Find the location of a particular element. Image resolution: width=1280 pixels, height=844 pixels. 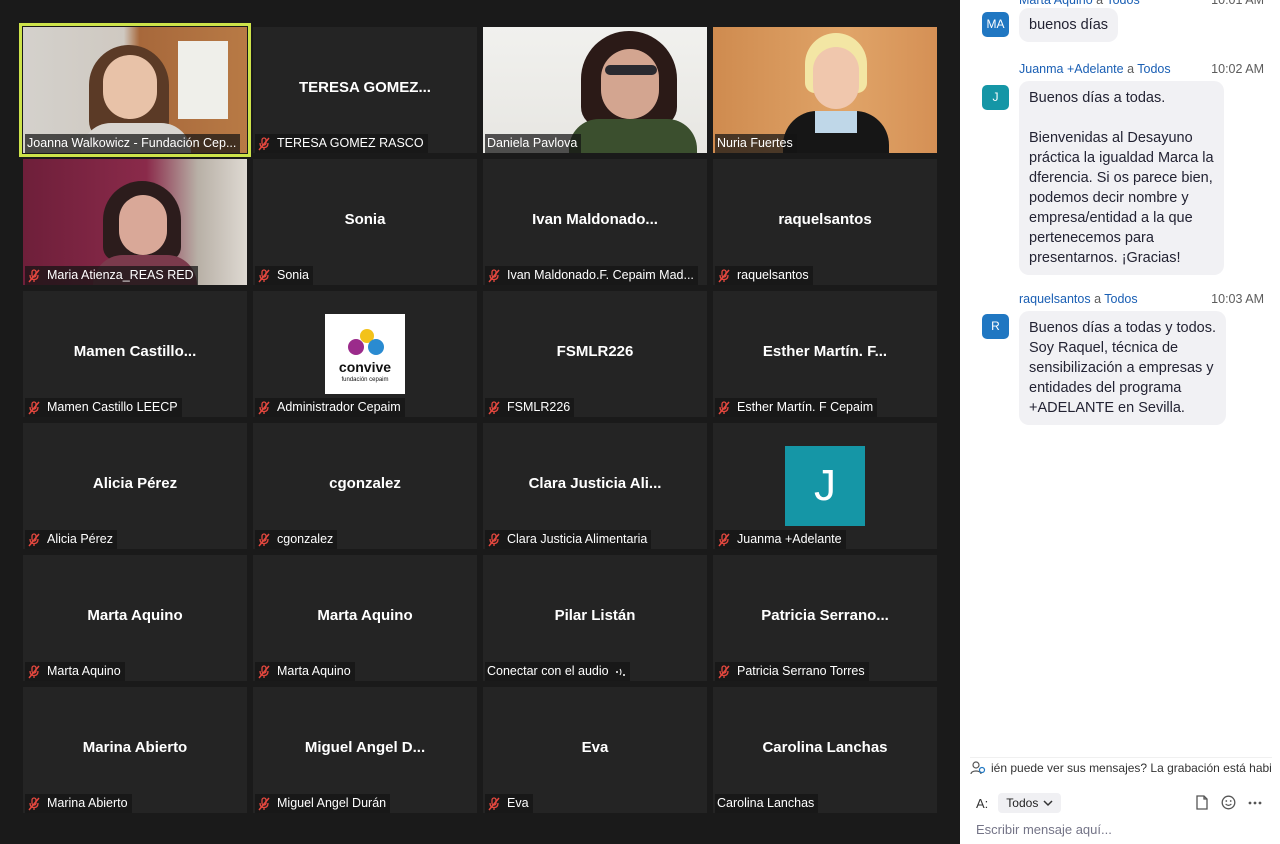

participant-name-label: TERESA GOMEZ RASCO is located at coordinates (341, 143).